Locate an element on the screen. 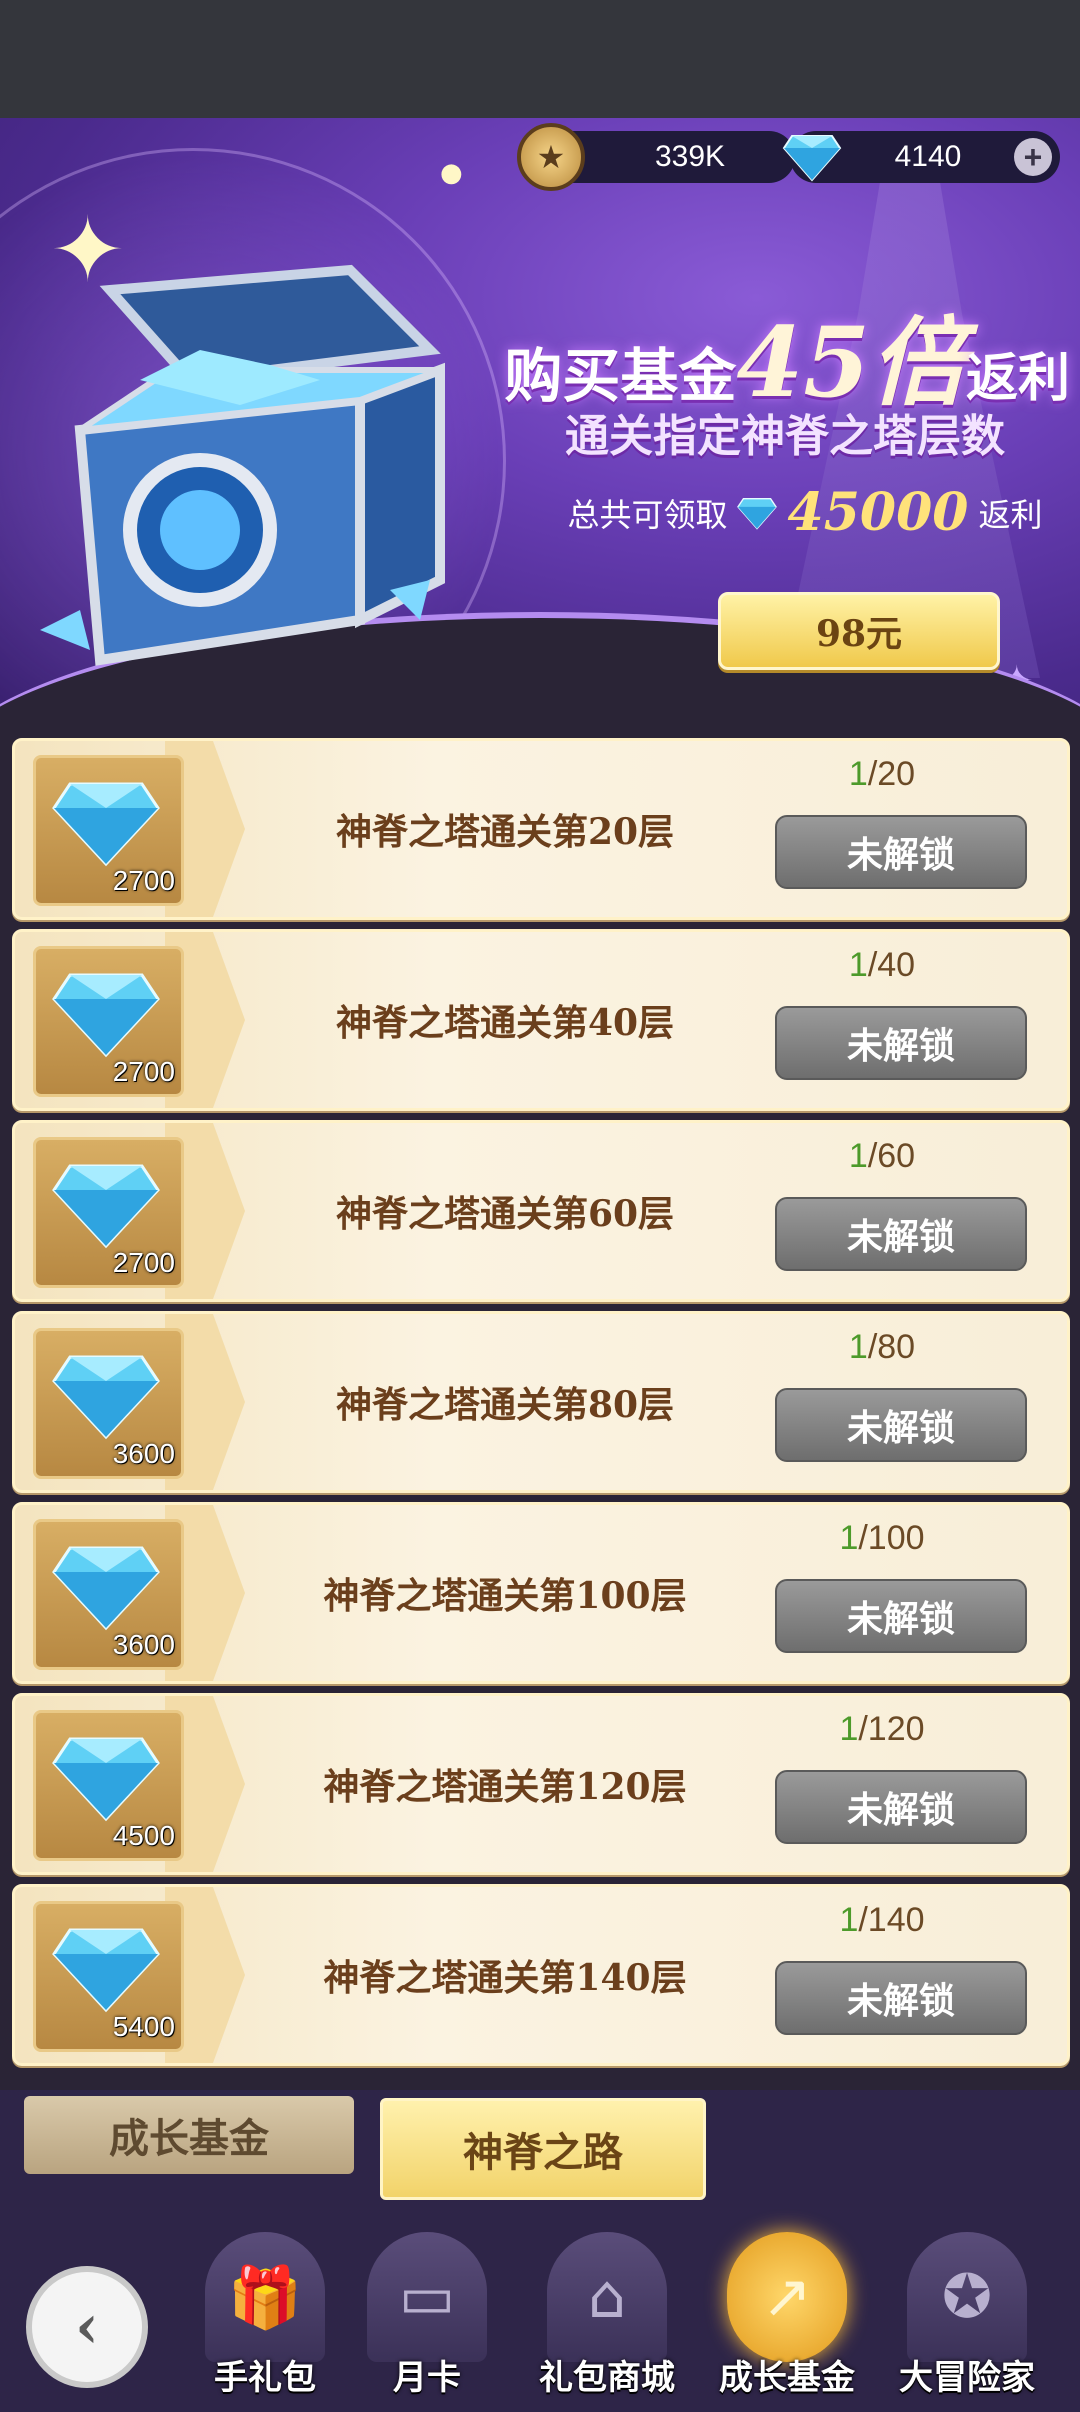 This screenshot has height=2412, width=1080. reward-row: 2700 神脊之塔通关第60层 1/60 未解锁 is located at coordinates (541, 1211).